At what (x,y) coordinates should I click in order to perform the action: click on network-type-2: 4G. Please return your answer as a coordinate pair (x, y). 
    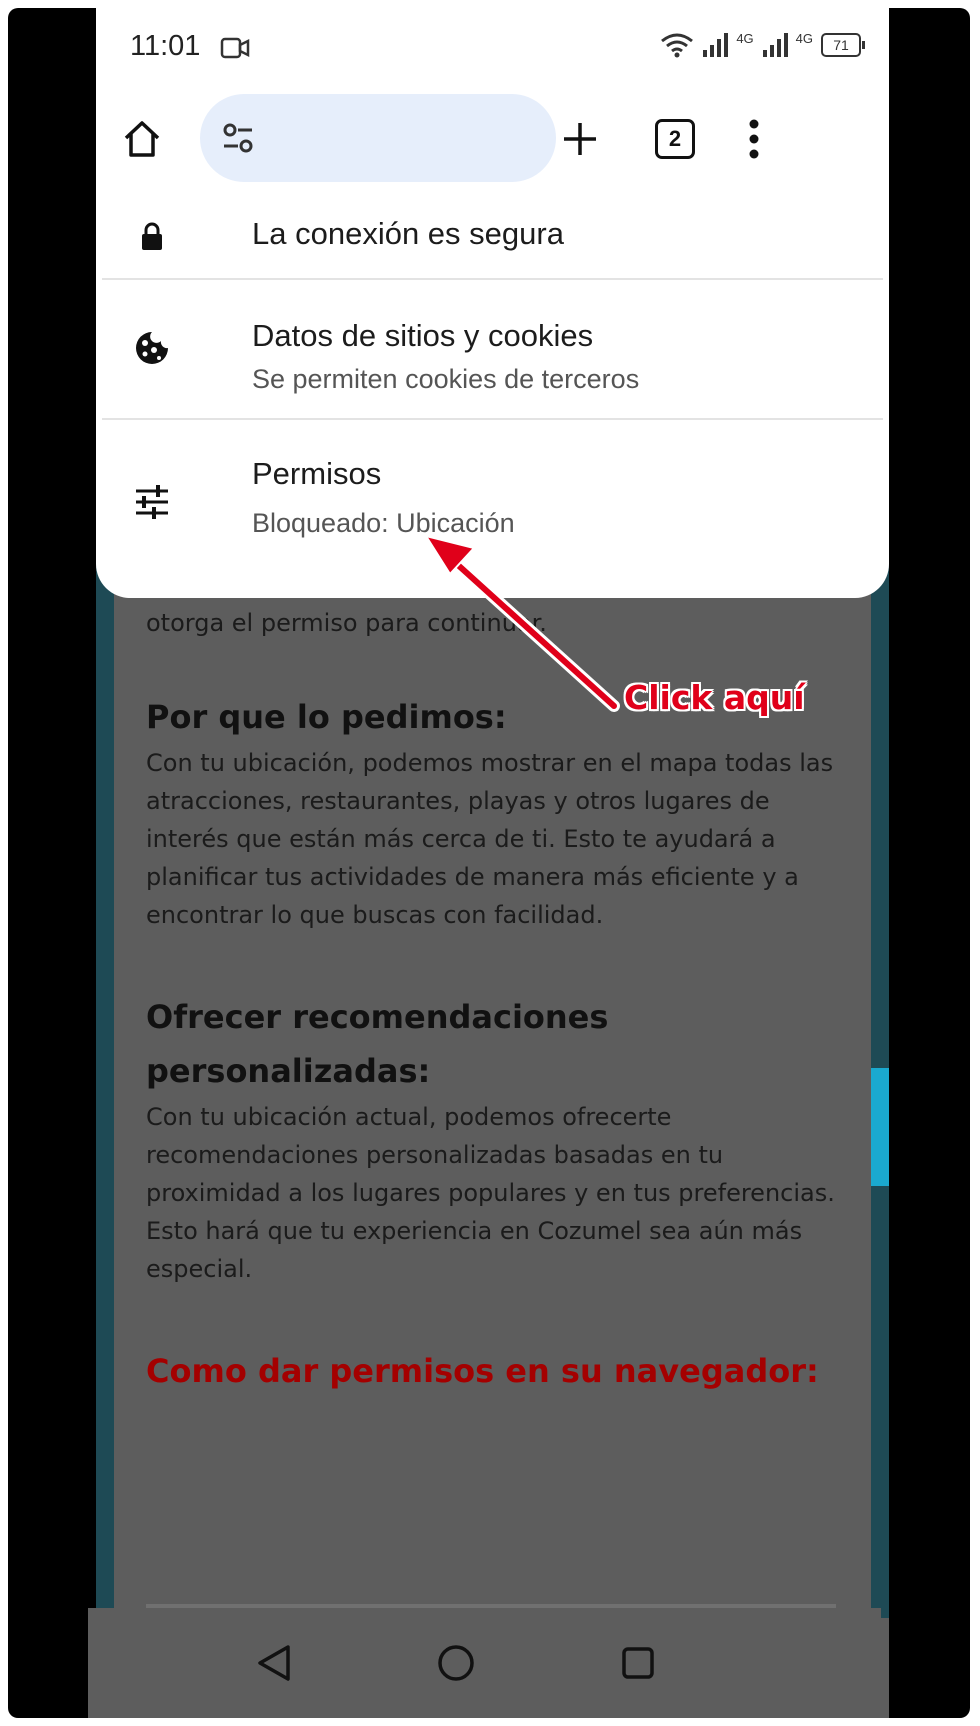
    Looking at the image, I should click on (804, 38).